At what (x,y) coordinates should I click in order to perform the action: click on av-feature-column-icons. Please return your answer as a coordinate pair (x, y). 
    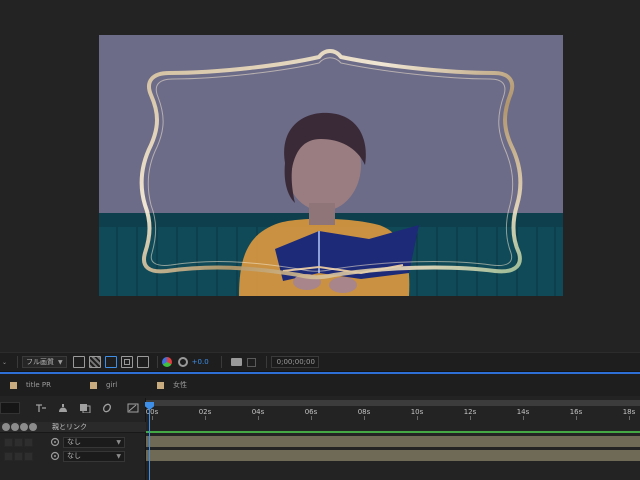
    Looking at the image, I should click on (20, 427).